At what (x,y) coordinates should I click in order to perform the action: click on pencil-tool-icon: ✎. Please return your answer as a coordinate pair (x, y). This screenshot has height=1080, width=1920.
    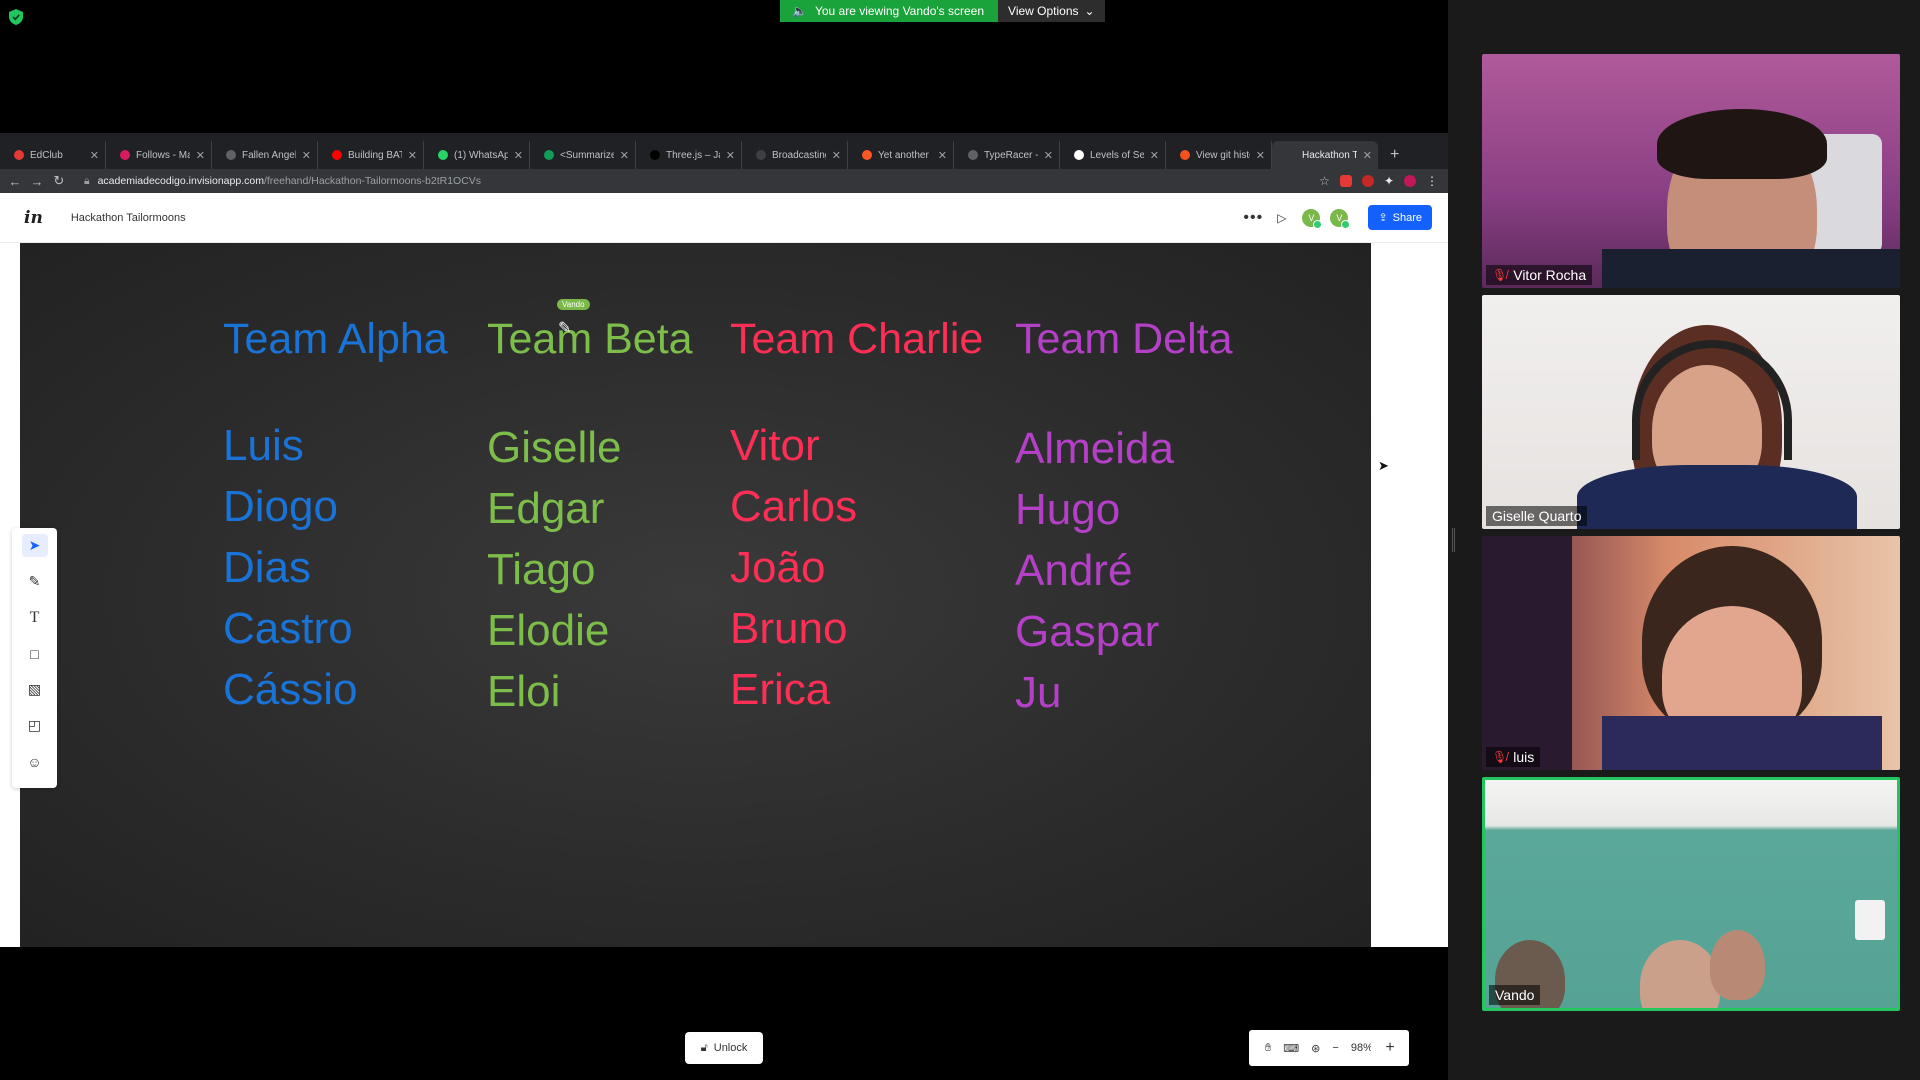
    Looking at the image, I should click on (35, 581).